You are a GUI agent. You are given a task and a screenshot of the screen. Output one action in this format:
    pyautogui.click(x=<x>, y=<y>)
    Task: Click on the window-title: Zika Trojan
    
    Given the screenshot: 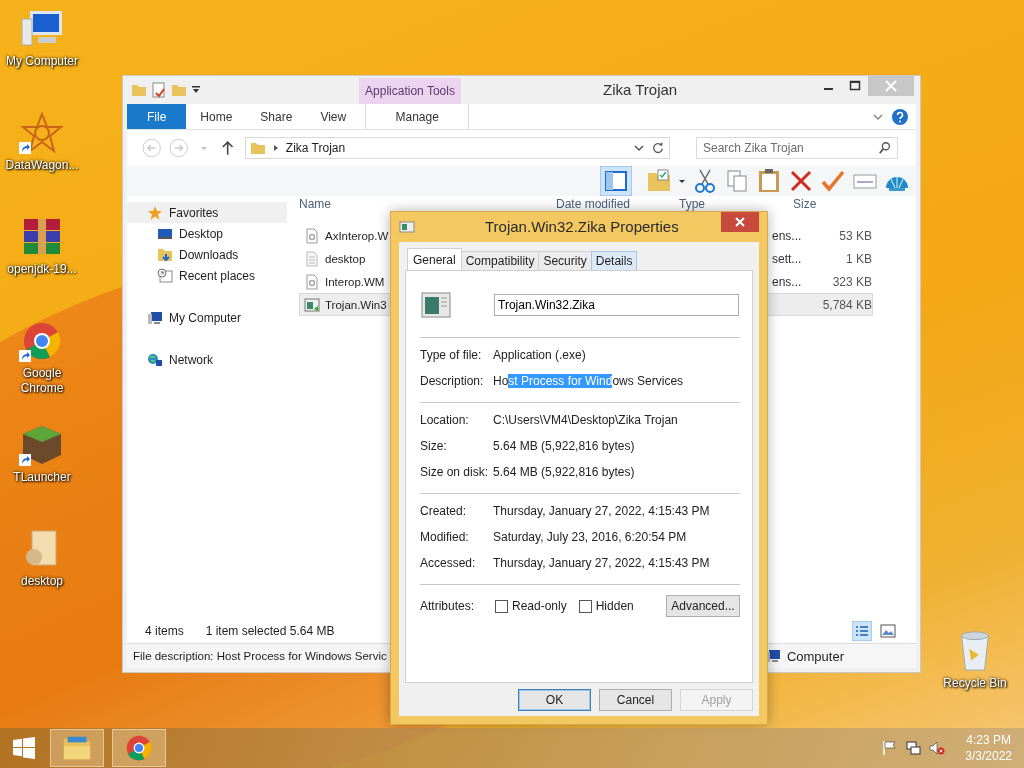 What is the action you would take?
    pyautogui.click(x=640, y=89)
    